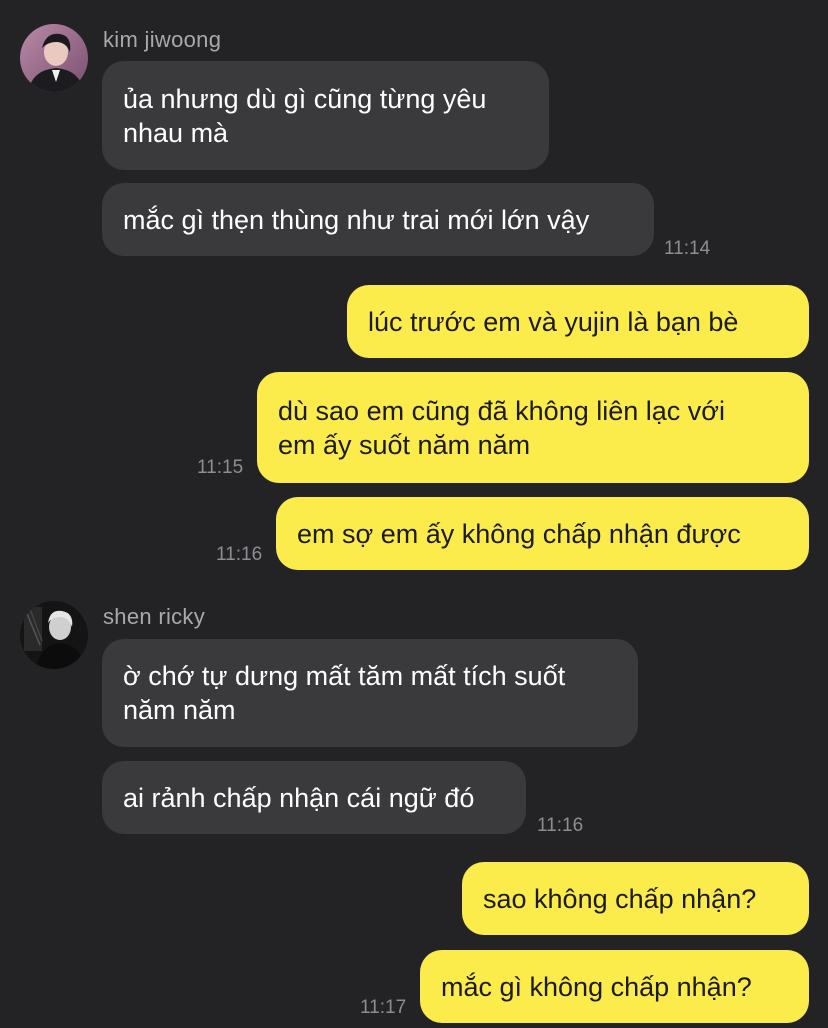 Image resolution: width=828 pixels, height=1028 pixels. I want to click on avatar-kim-jiwoong, so click(54, 58).